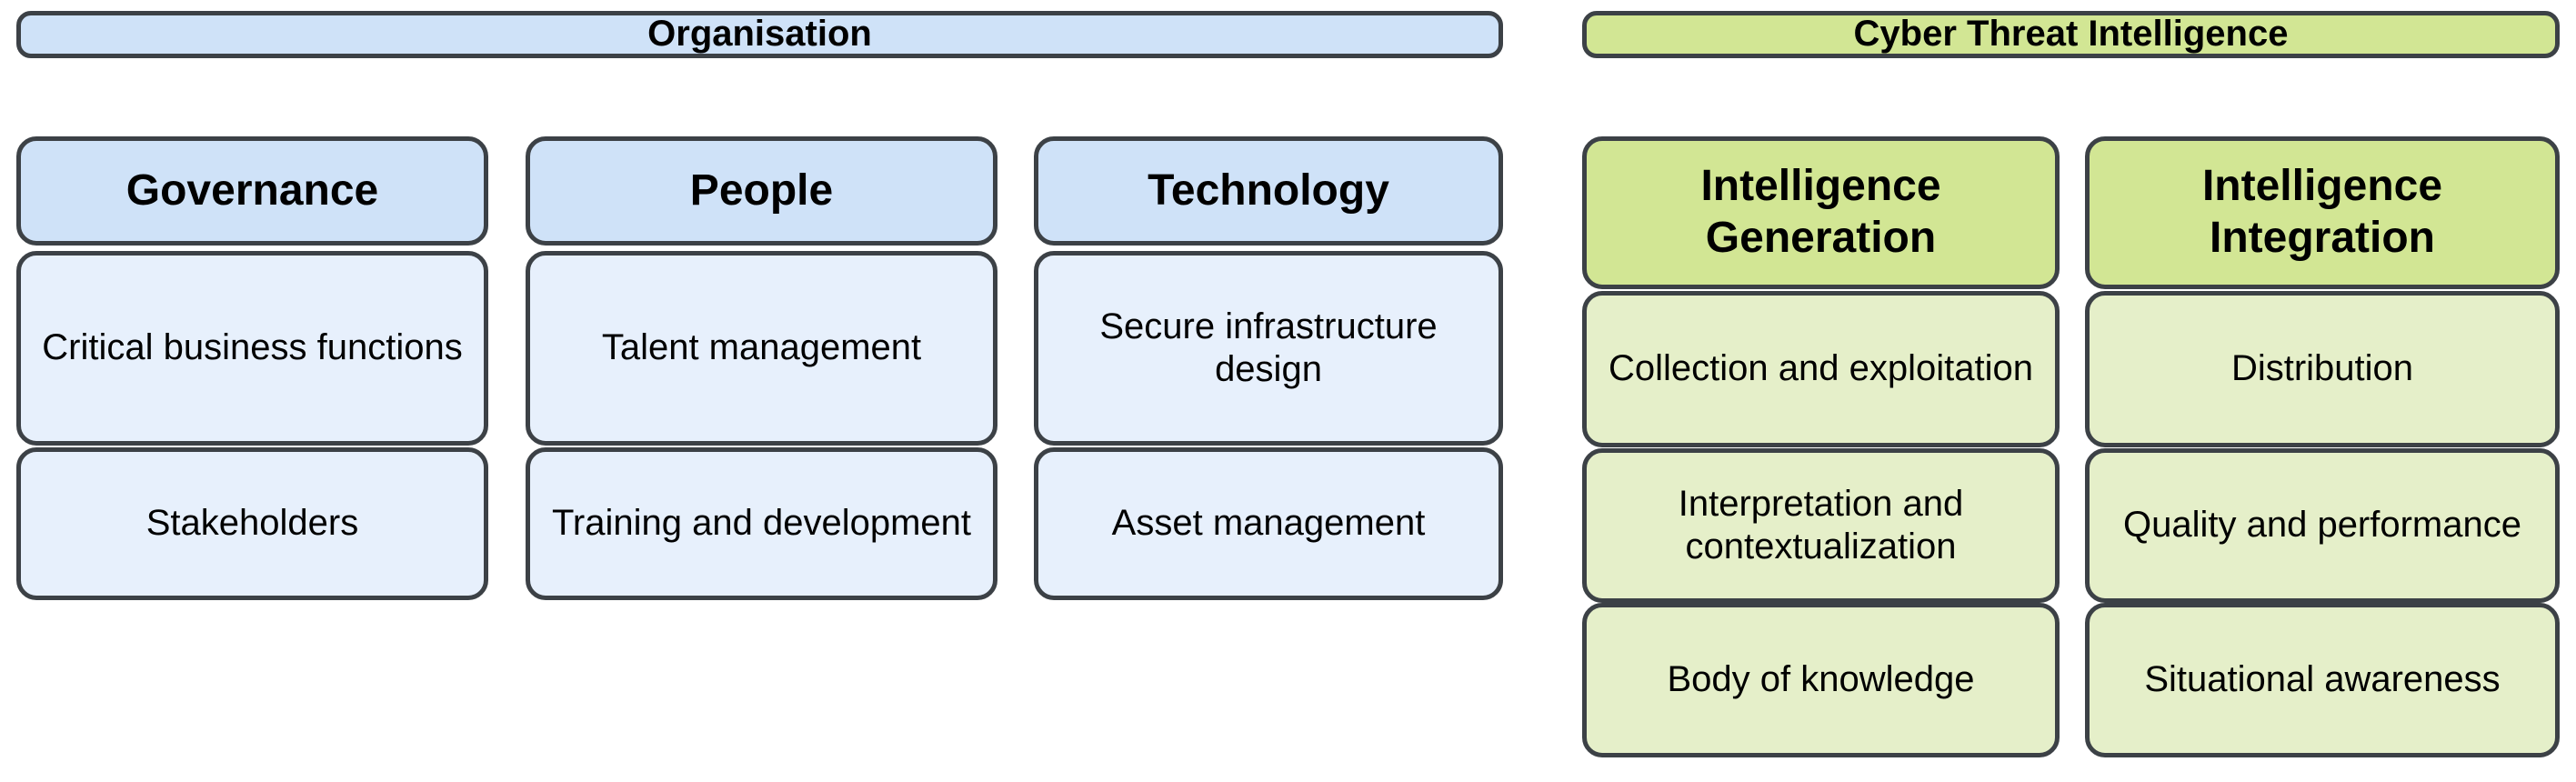 This screenshot has width=2576, height=782. I want to click on cell-people-2: Training and development, so click(761, 523).